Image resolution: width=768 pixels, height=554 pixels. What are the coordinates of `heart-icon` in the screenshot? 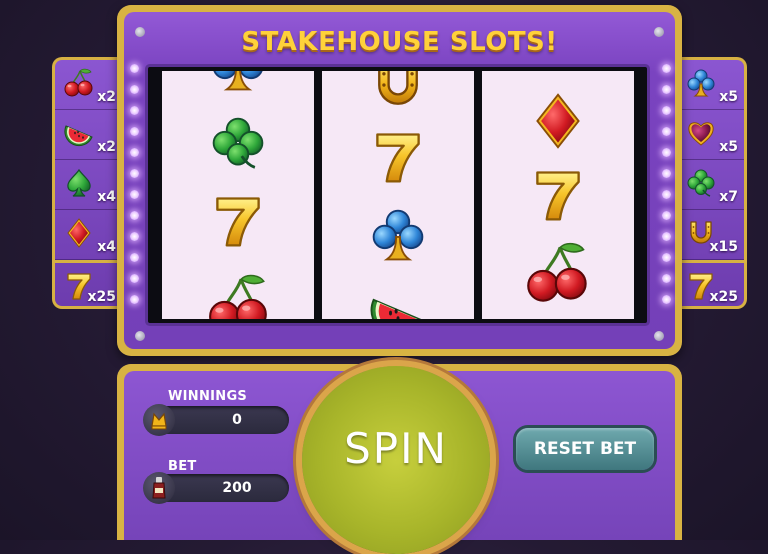 It's located at (701, 133).